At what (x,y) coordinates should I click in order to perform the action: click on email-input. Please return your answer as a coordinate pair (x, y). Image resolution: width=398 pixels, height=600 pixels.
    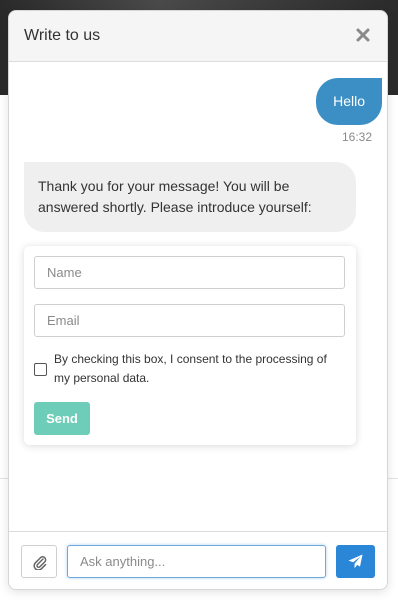
    Looking at the image, I should click on (189, 320).